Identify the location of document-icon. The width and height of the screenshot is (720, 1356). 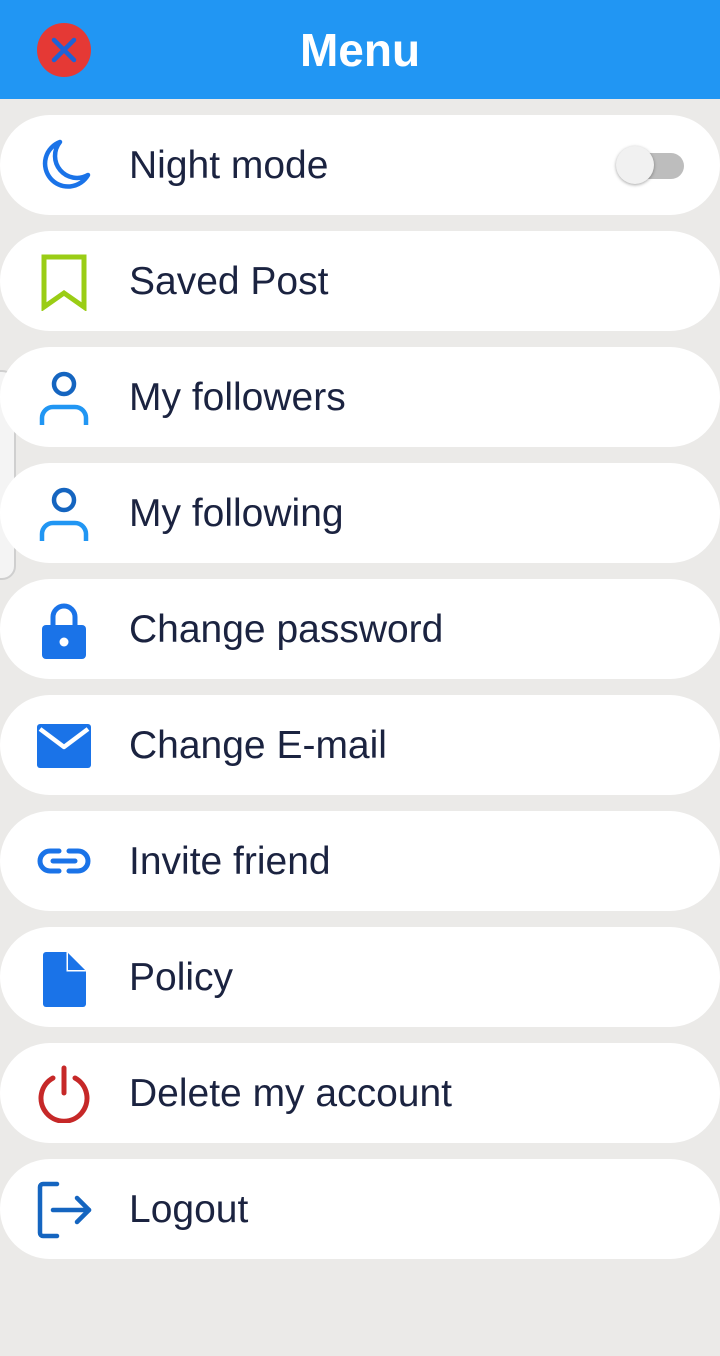
(64, 978).